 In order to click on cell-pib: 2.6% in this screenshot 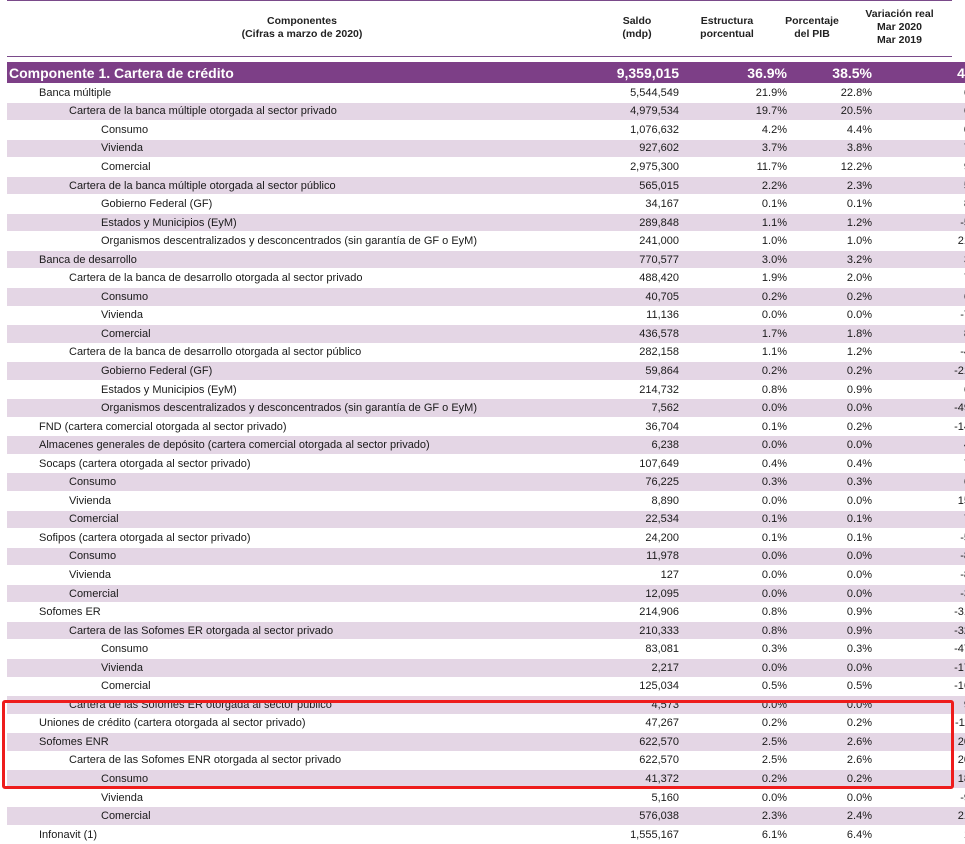, I will do `click(843, 761)`.